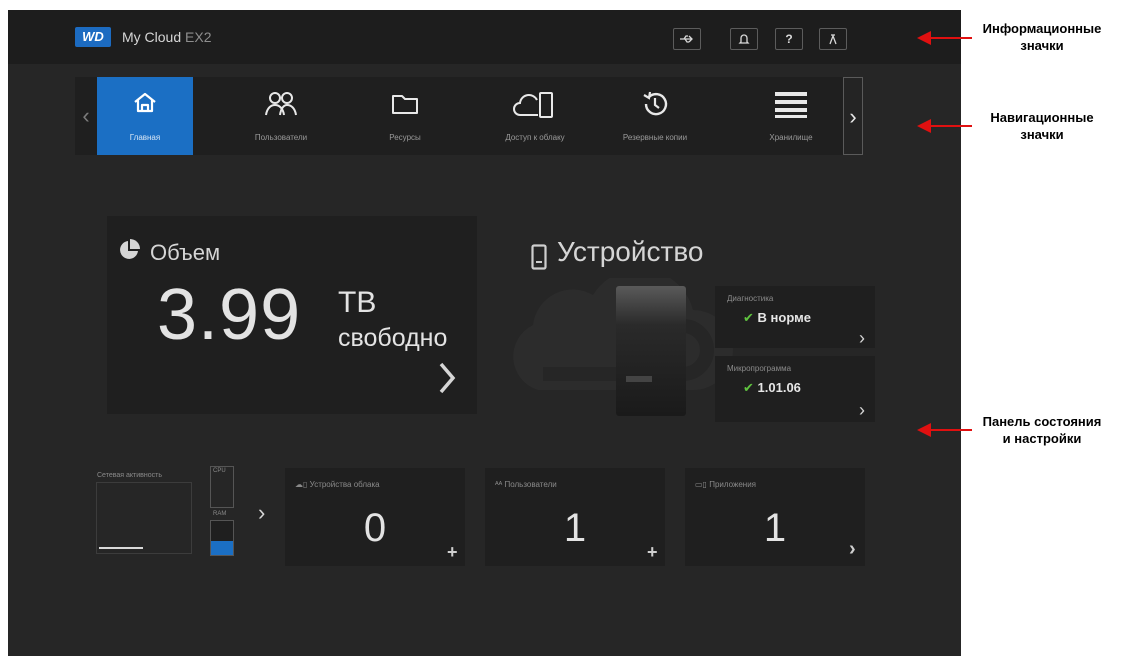  Describe the element at coordinates (775, 484) in the screenshot. I see `tile-apps-header: ▭▯ Приложения` at that location.